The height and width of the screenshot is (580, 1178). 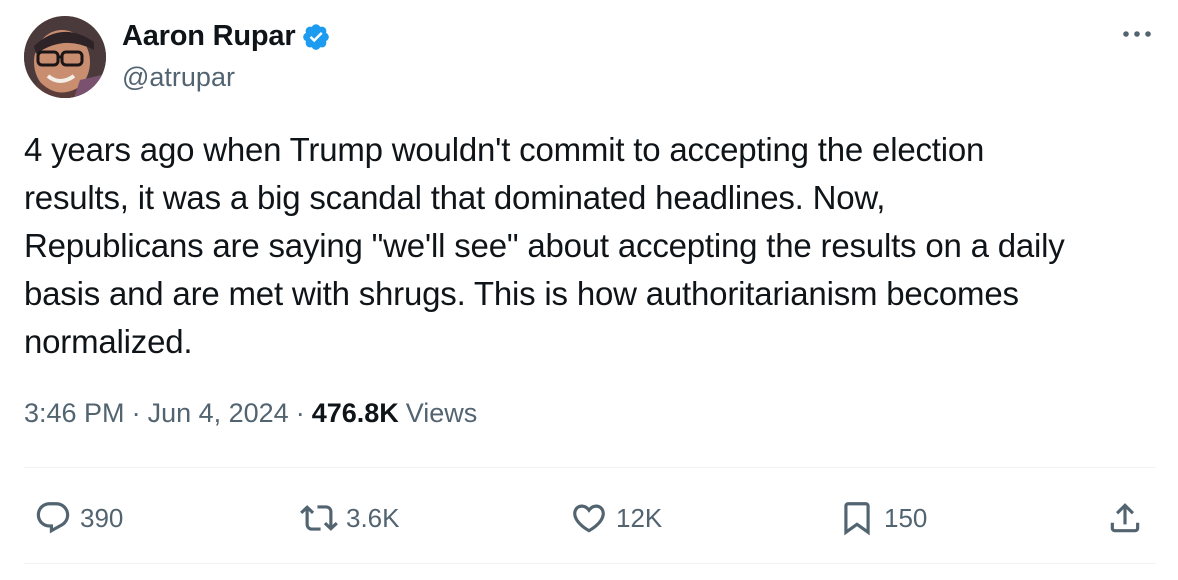 I want to click on reply-button: 390, so click(x=78, y=518).